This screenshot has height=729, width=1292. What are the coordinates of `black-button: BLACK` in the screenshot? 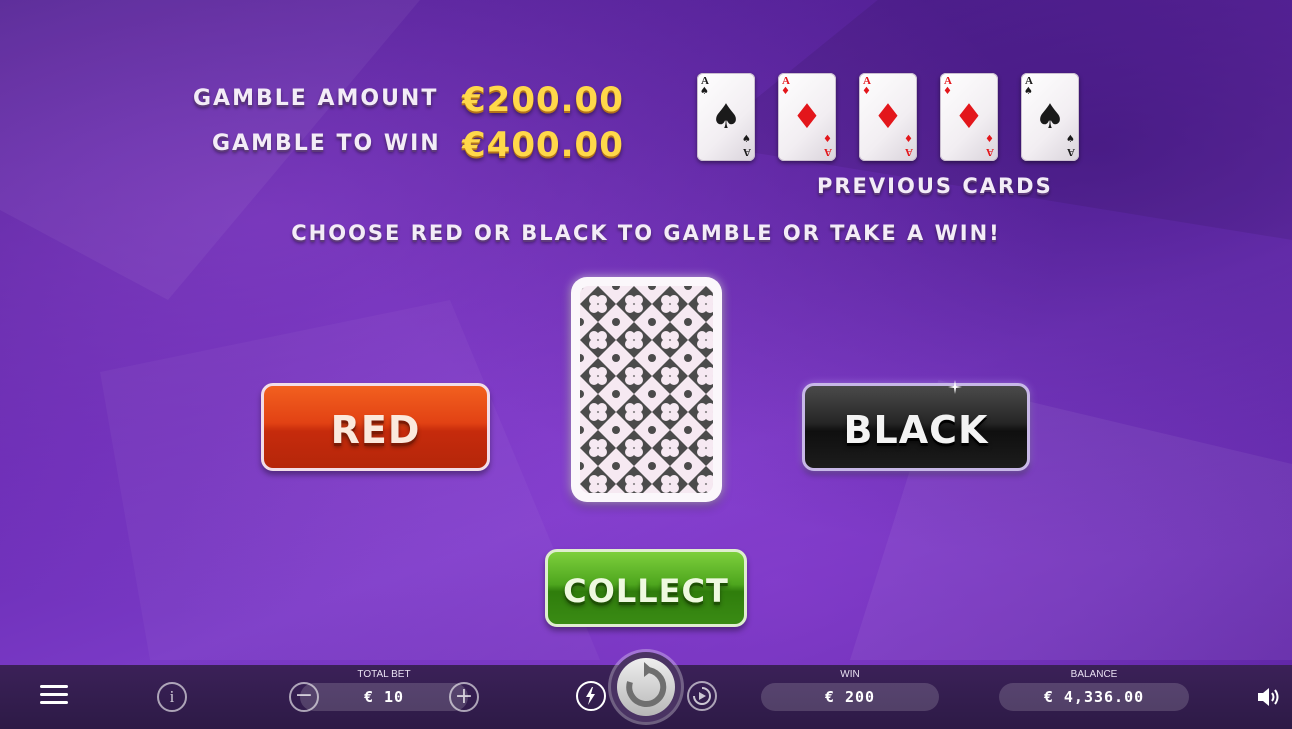 It's located at (916, 427).